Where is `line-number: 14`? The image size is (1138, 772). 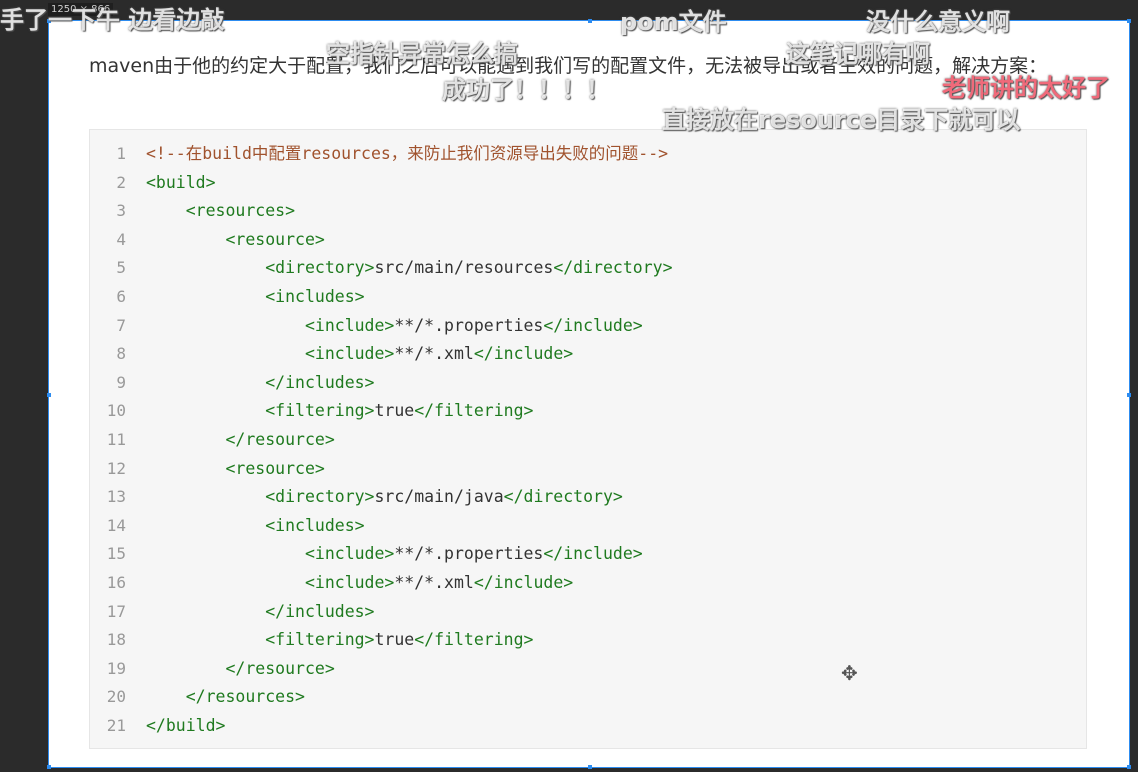
line-number: 14 is located at coordinates (116, 525).